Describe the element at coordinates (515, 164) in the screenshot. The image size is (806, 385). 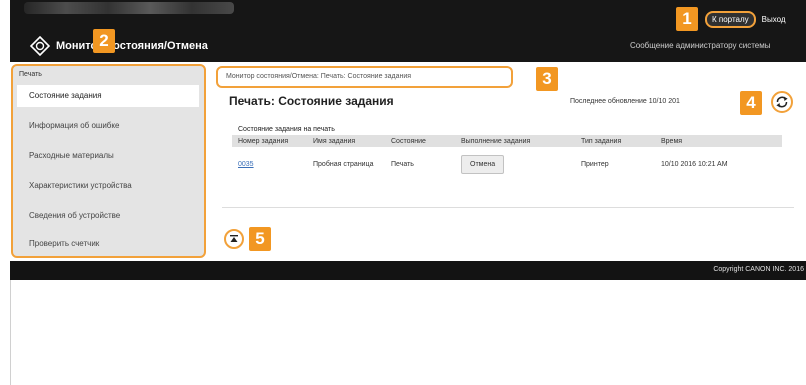
I see `job-action-cell: Отмена` at that location.